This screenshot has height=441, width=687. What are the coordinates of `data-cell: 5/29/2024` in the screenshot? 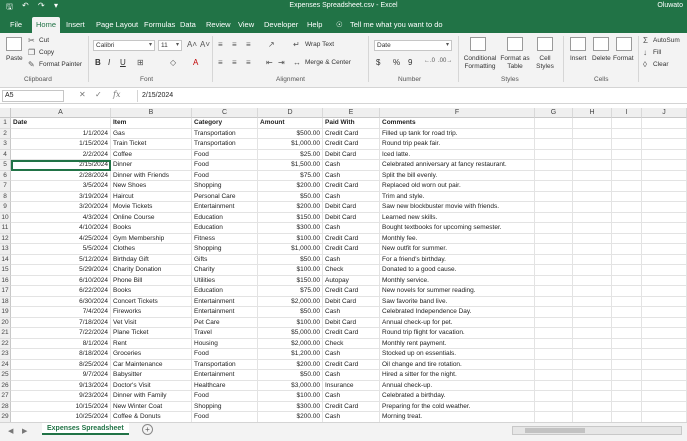 It's located at (61, 270).